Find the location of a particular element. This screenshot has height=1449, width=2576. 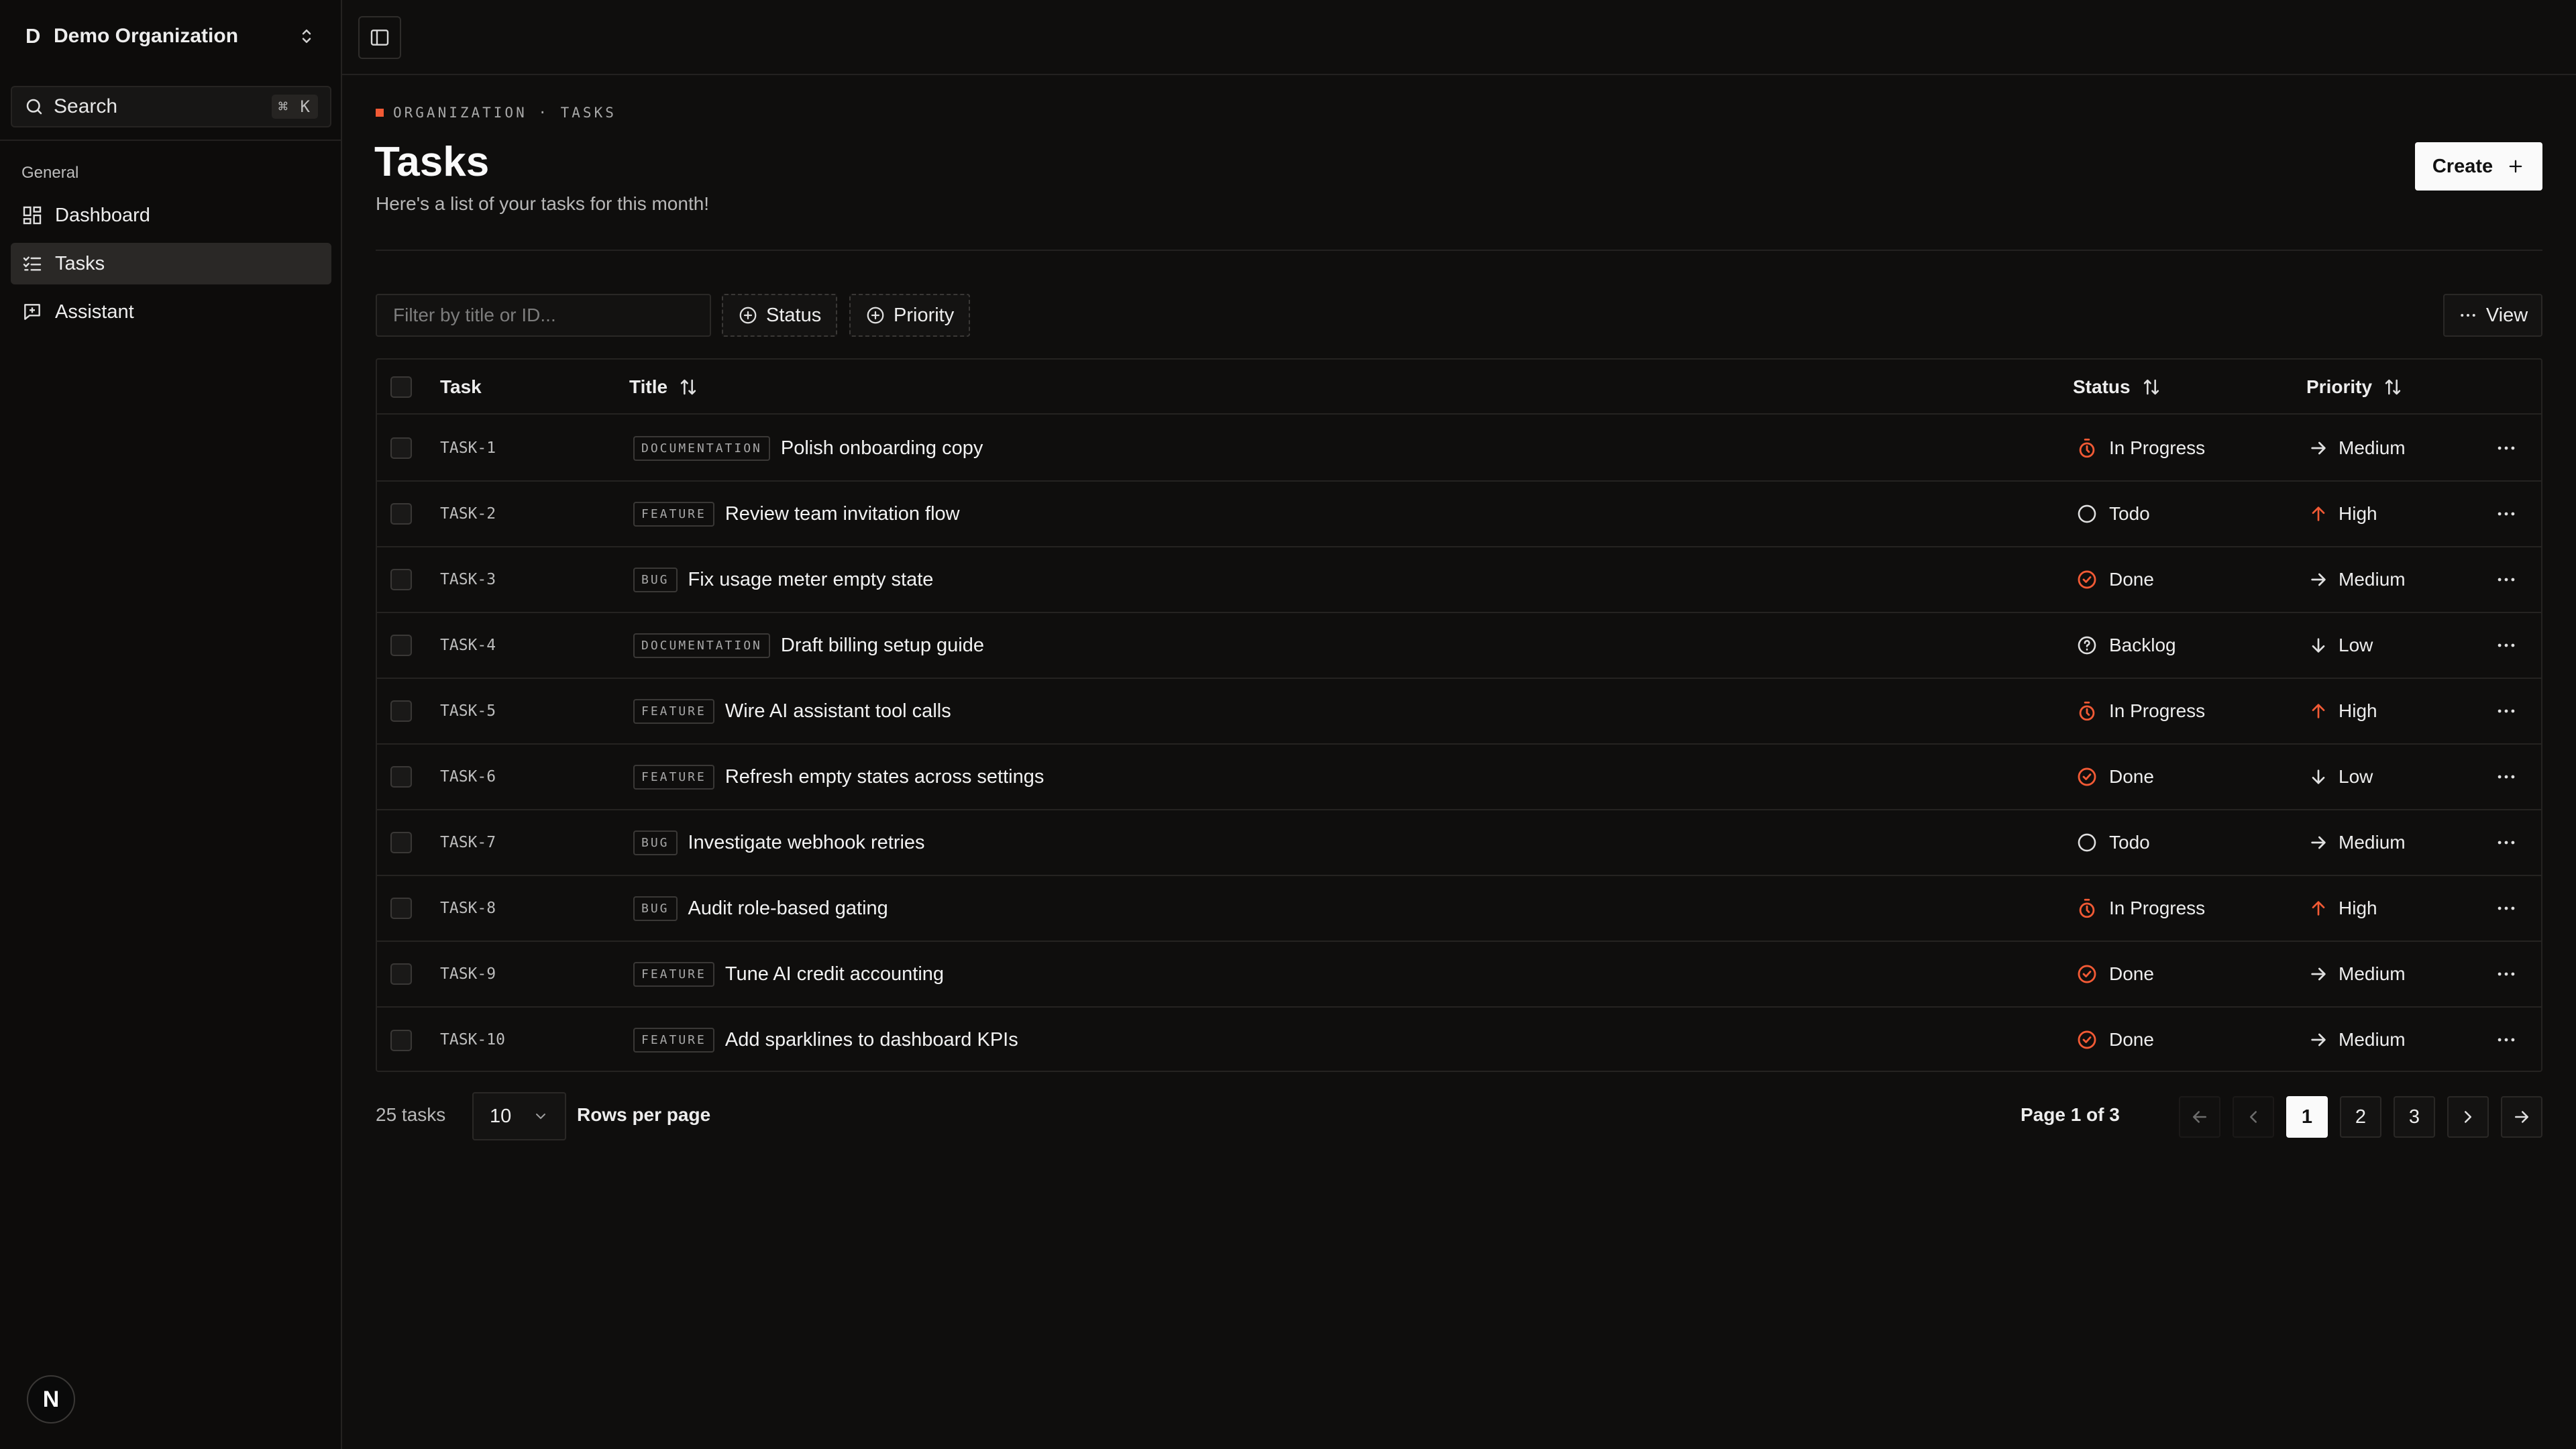

view-options-button: View is located at coordinates (2492, 315).